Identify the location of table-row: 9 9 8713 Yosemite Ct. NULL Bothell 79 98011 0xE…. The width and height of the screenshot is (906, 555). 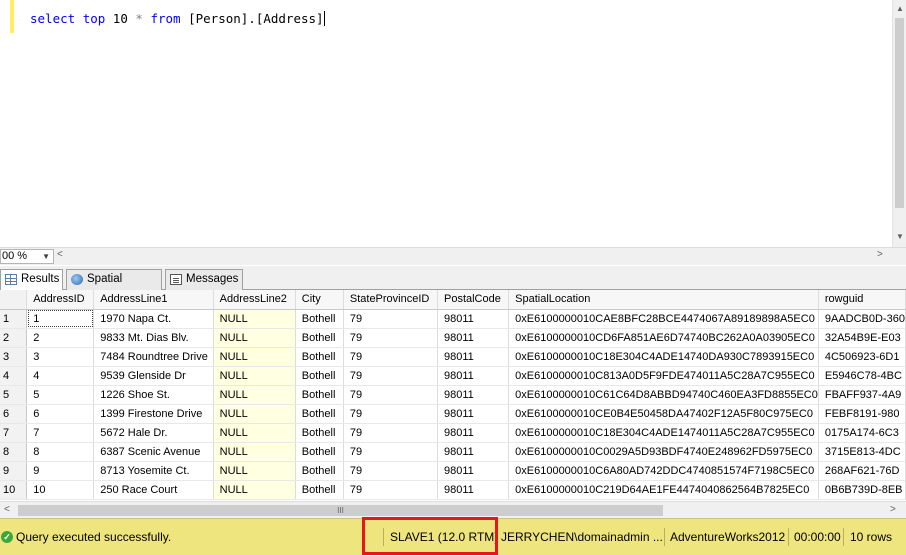
(453, 471).